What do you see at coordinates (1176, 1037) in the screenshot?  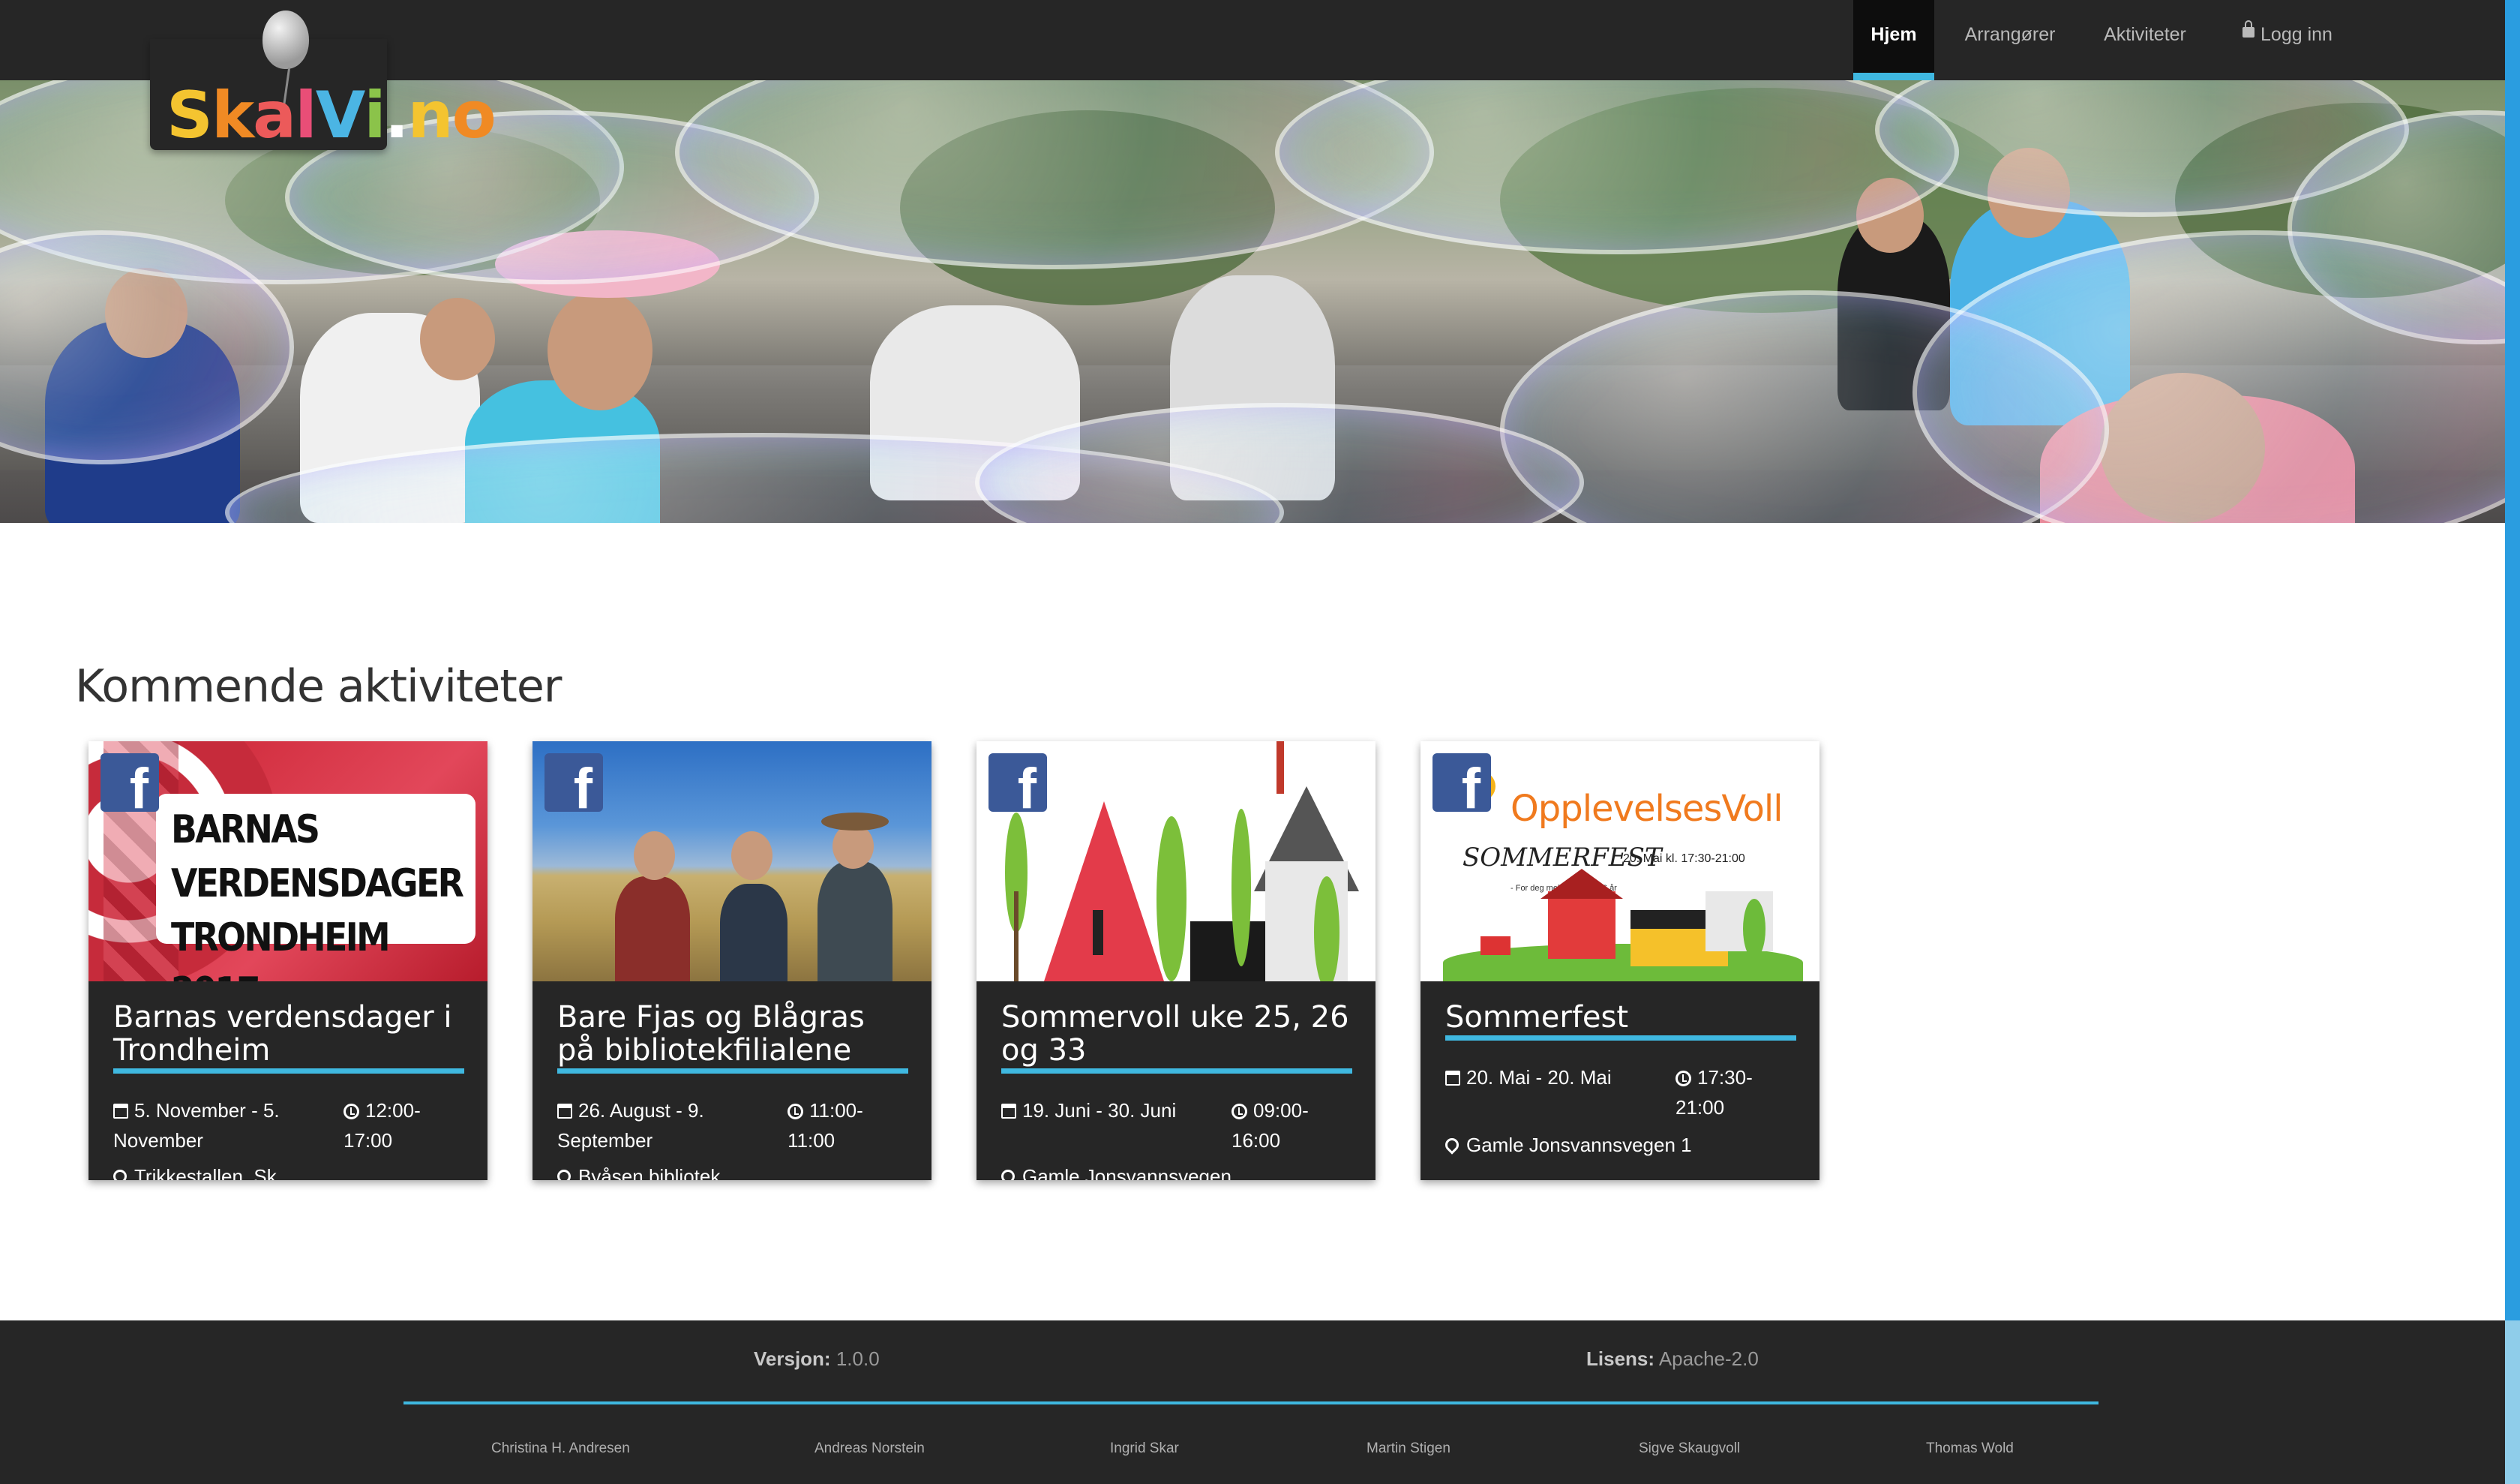 I see `card-title: Sommervoll uke 25, 26 og 33` at bounding box center [1176, 1037].